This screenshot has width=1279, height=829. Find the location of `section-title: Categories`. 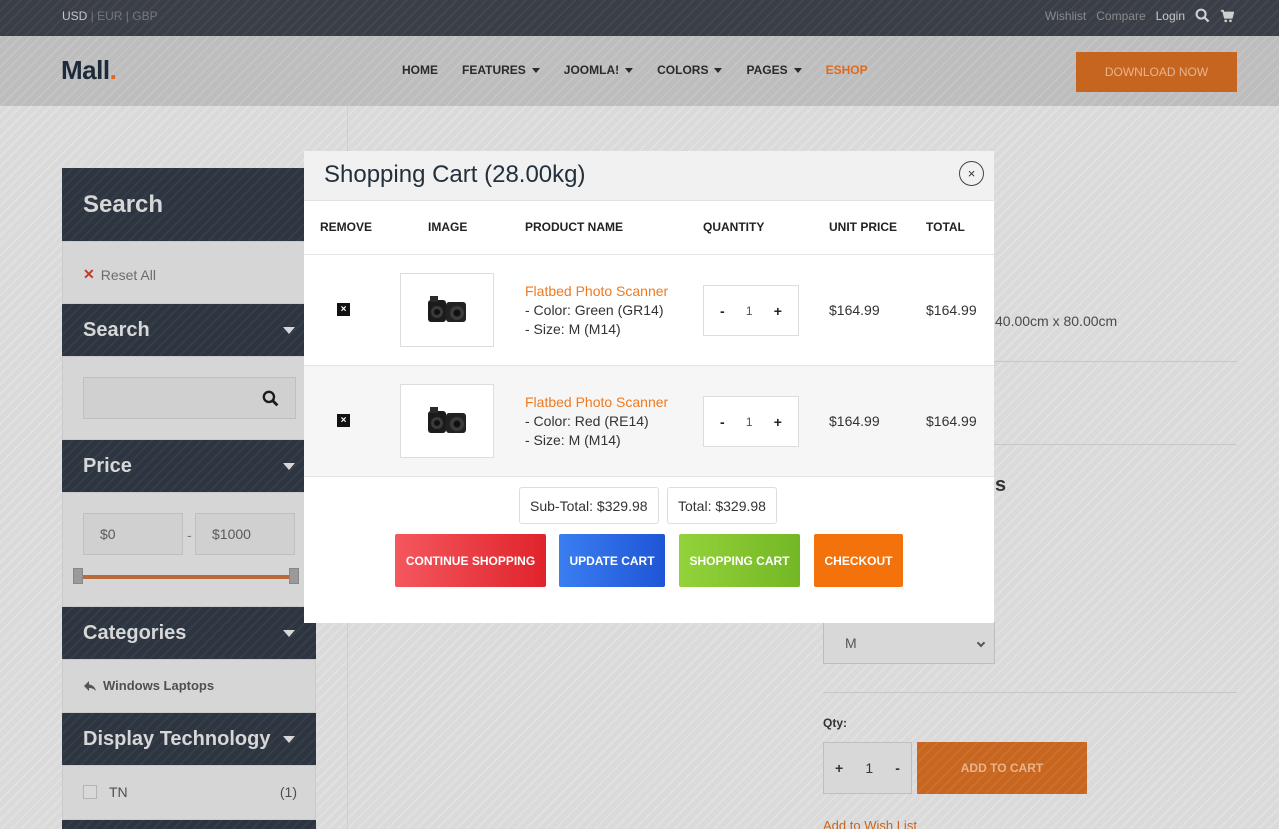

section-title: Categories is located at coordinates (135, 632).